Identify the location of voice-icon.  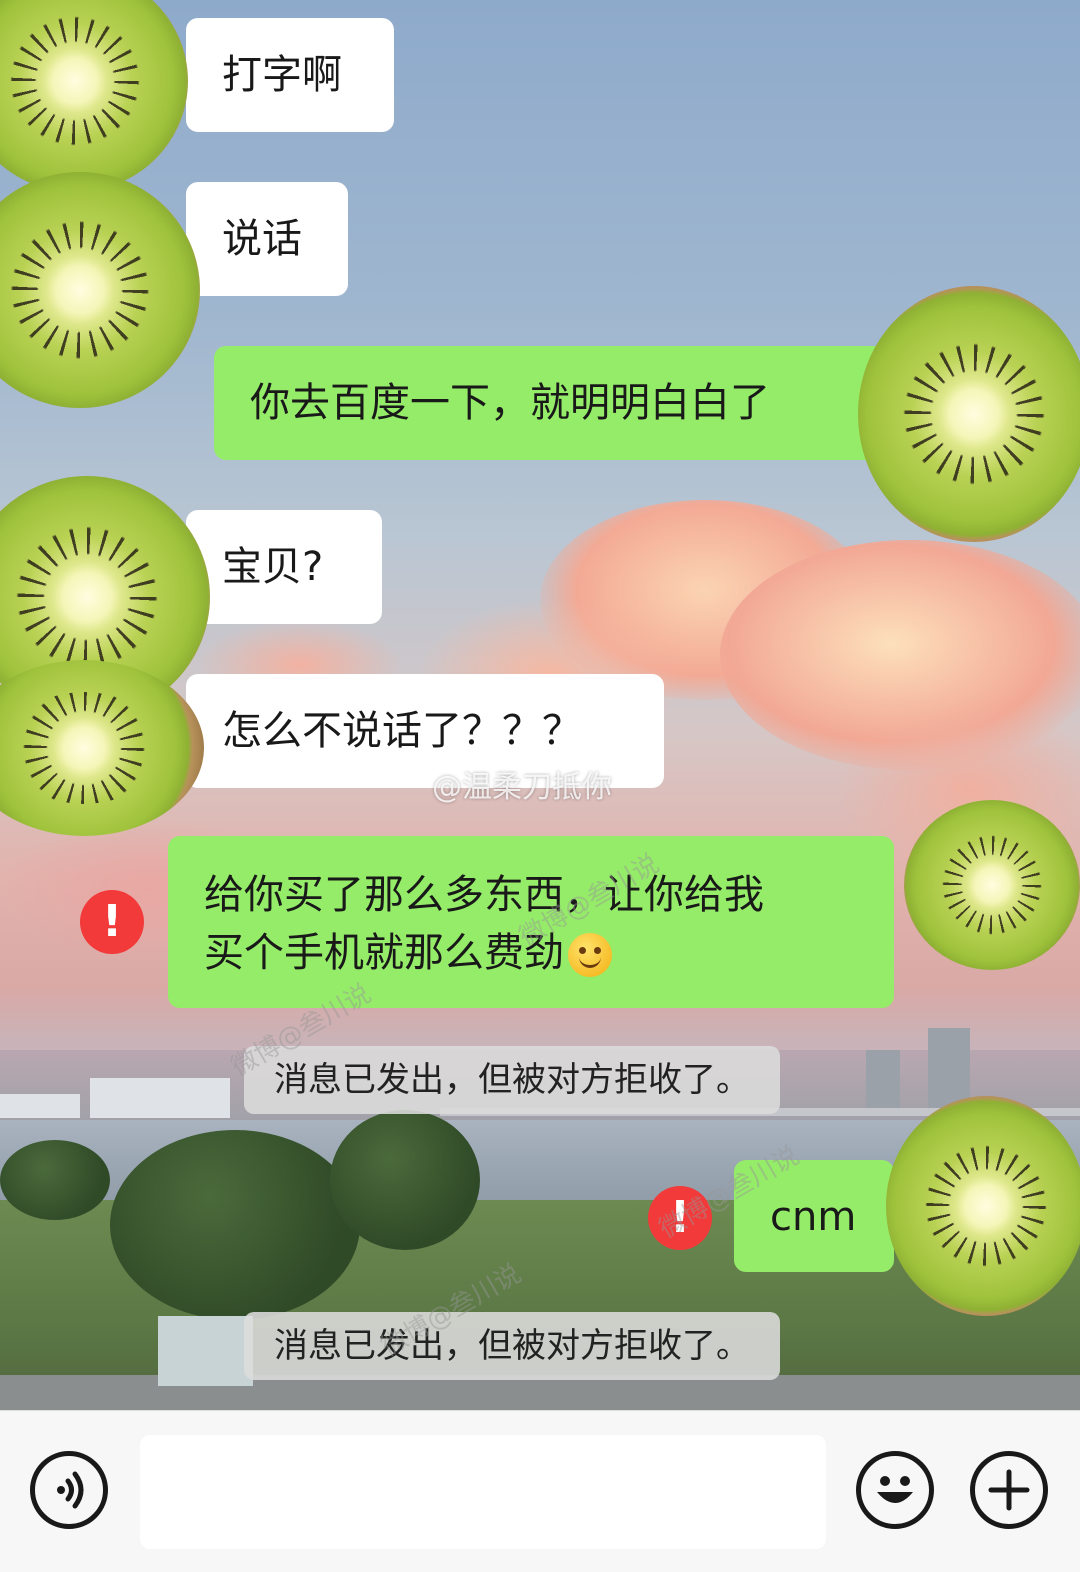
(69, 1490).